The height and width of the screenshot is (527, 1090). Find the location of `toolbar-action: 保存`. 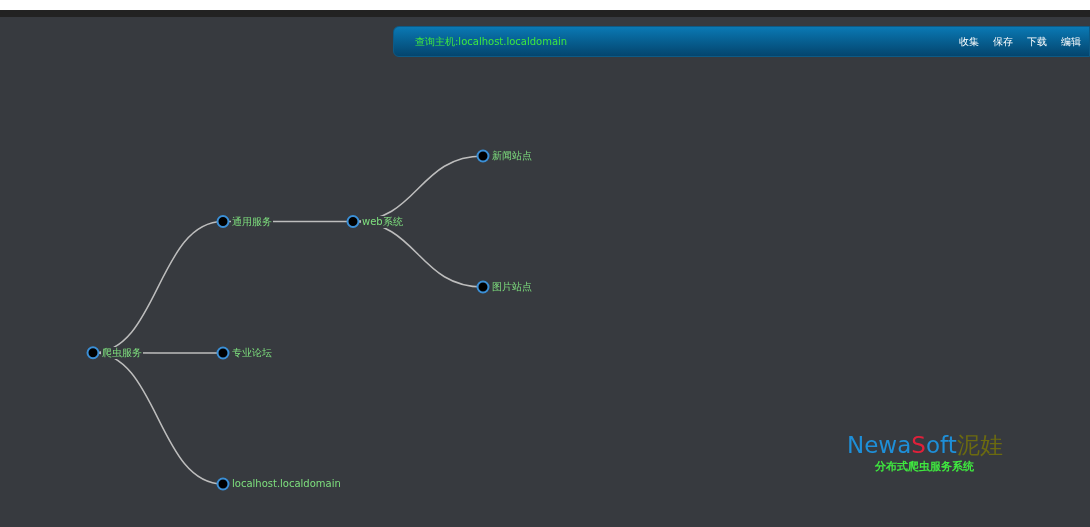

toolbar-action: 保存 is located at coordinates (1003, 41).